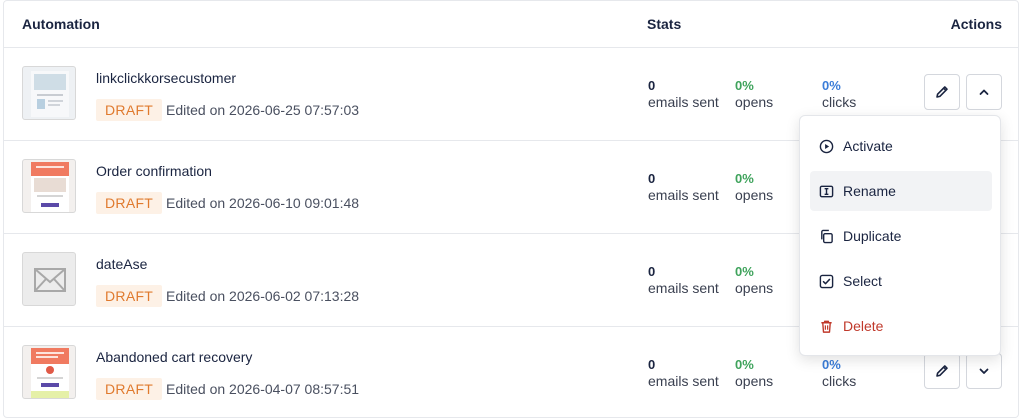  Describe the element at coordinates (862, 281) in the screenshot. I see `menu-item-label: Select` at that location.